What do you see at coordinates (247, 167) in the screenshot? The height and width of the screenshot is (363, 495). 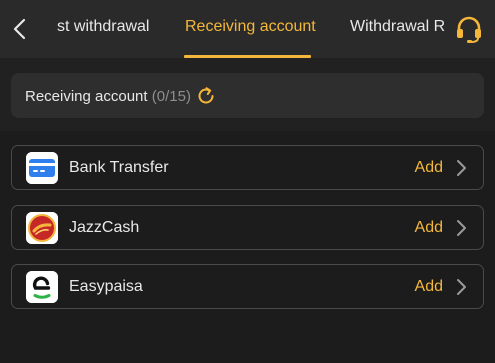 I see `method-row-bank-transfer: Bank Transfer Add` at bounding box center [247, 167].